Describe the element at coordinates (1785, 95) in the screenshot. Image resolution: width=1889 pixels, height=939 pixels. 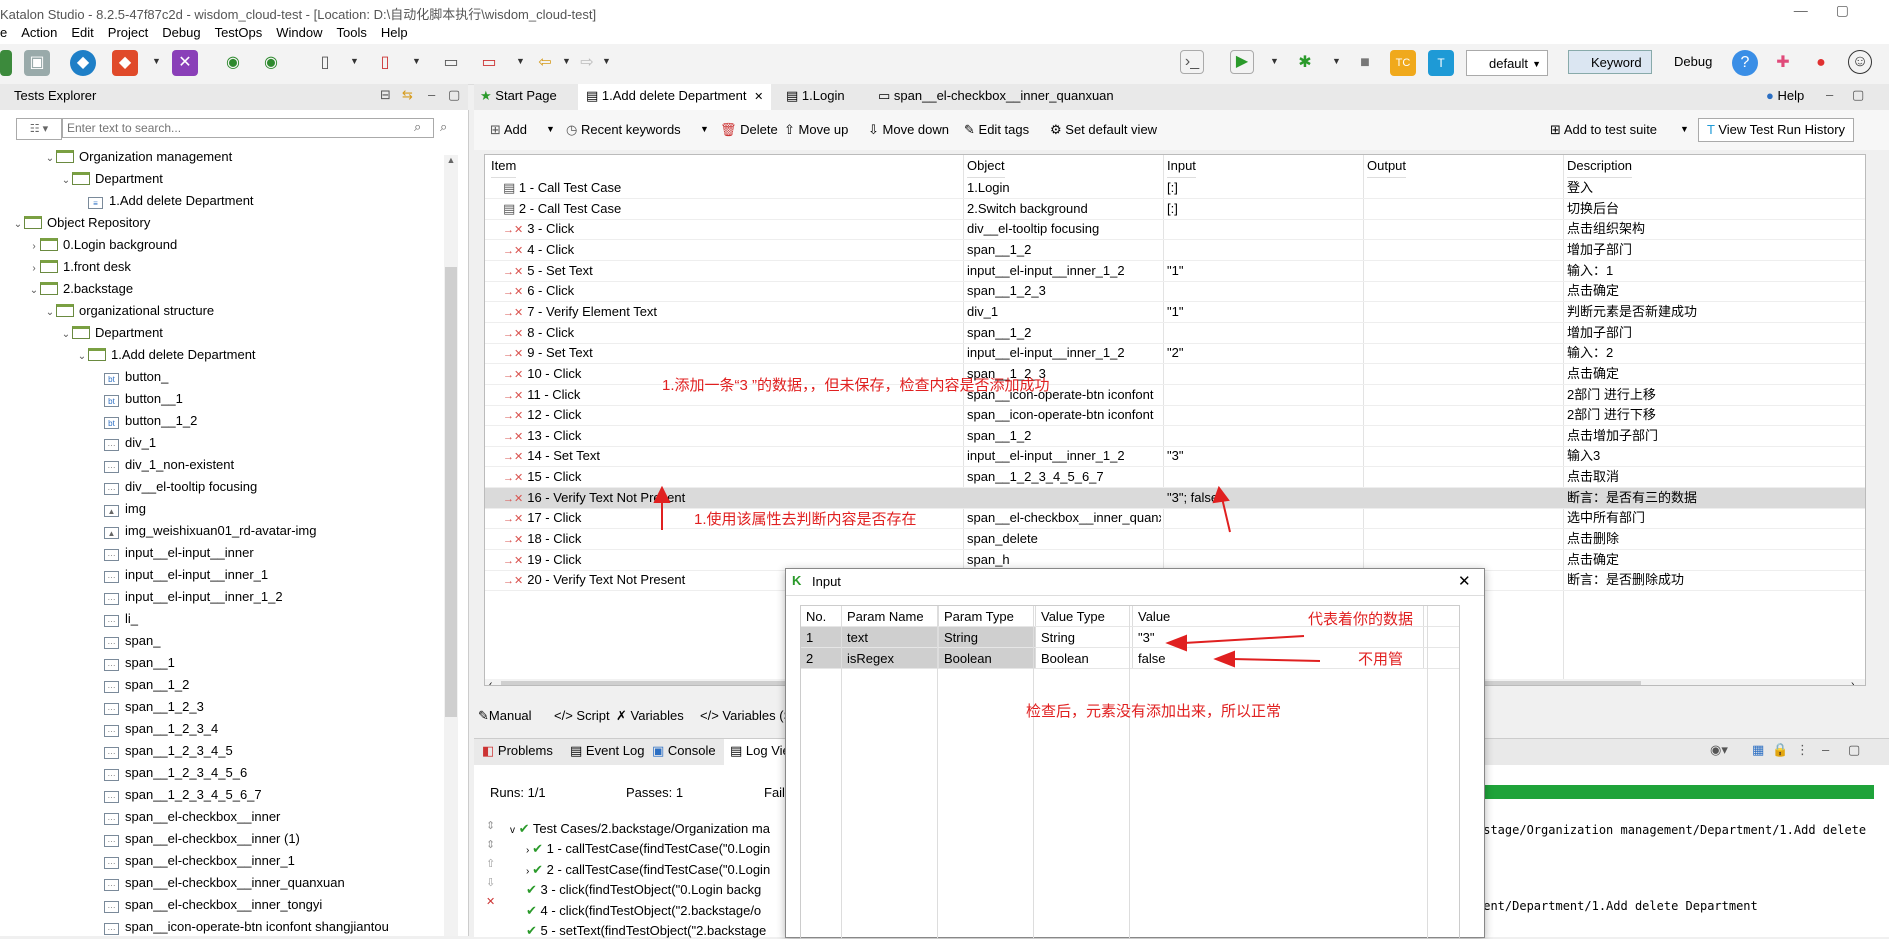
I see `help-link: ● Help` at that location.